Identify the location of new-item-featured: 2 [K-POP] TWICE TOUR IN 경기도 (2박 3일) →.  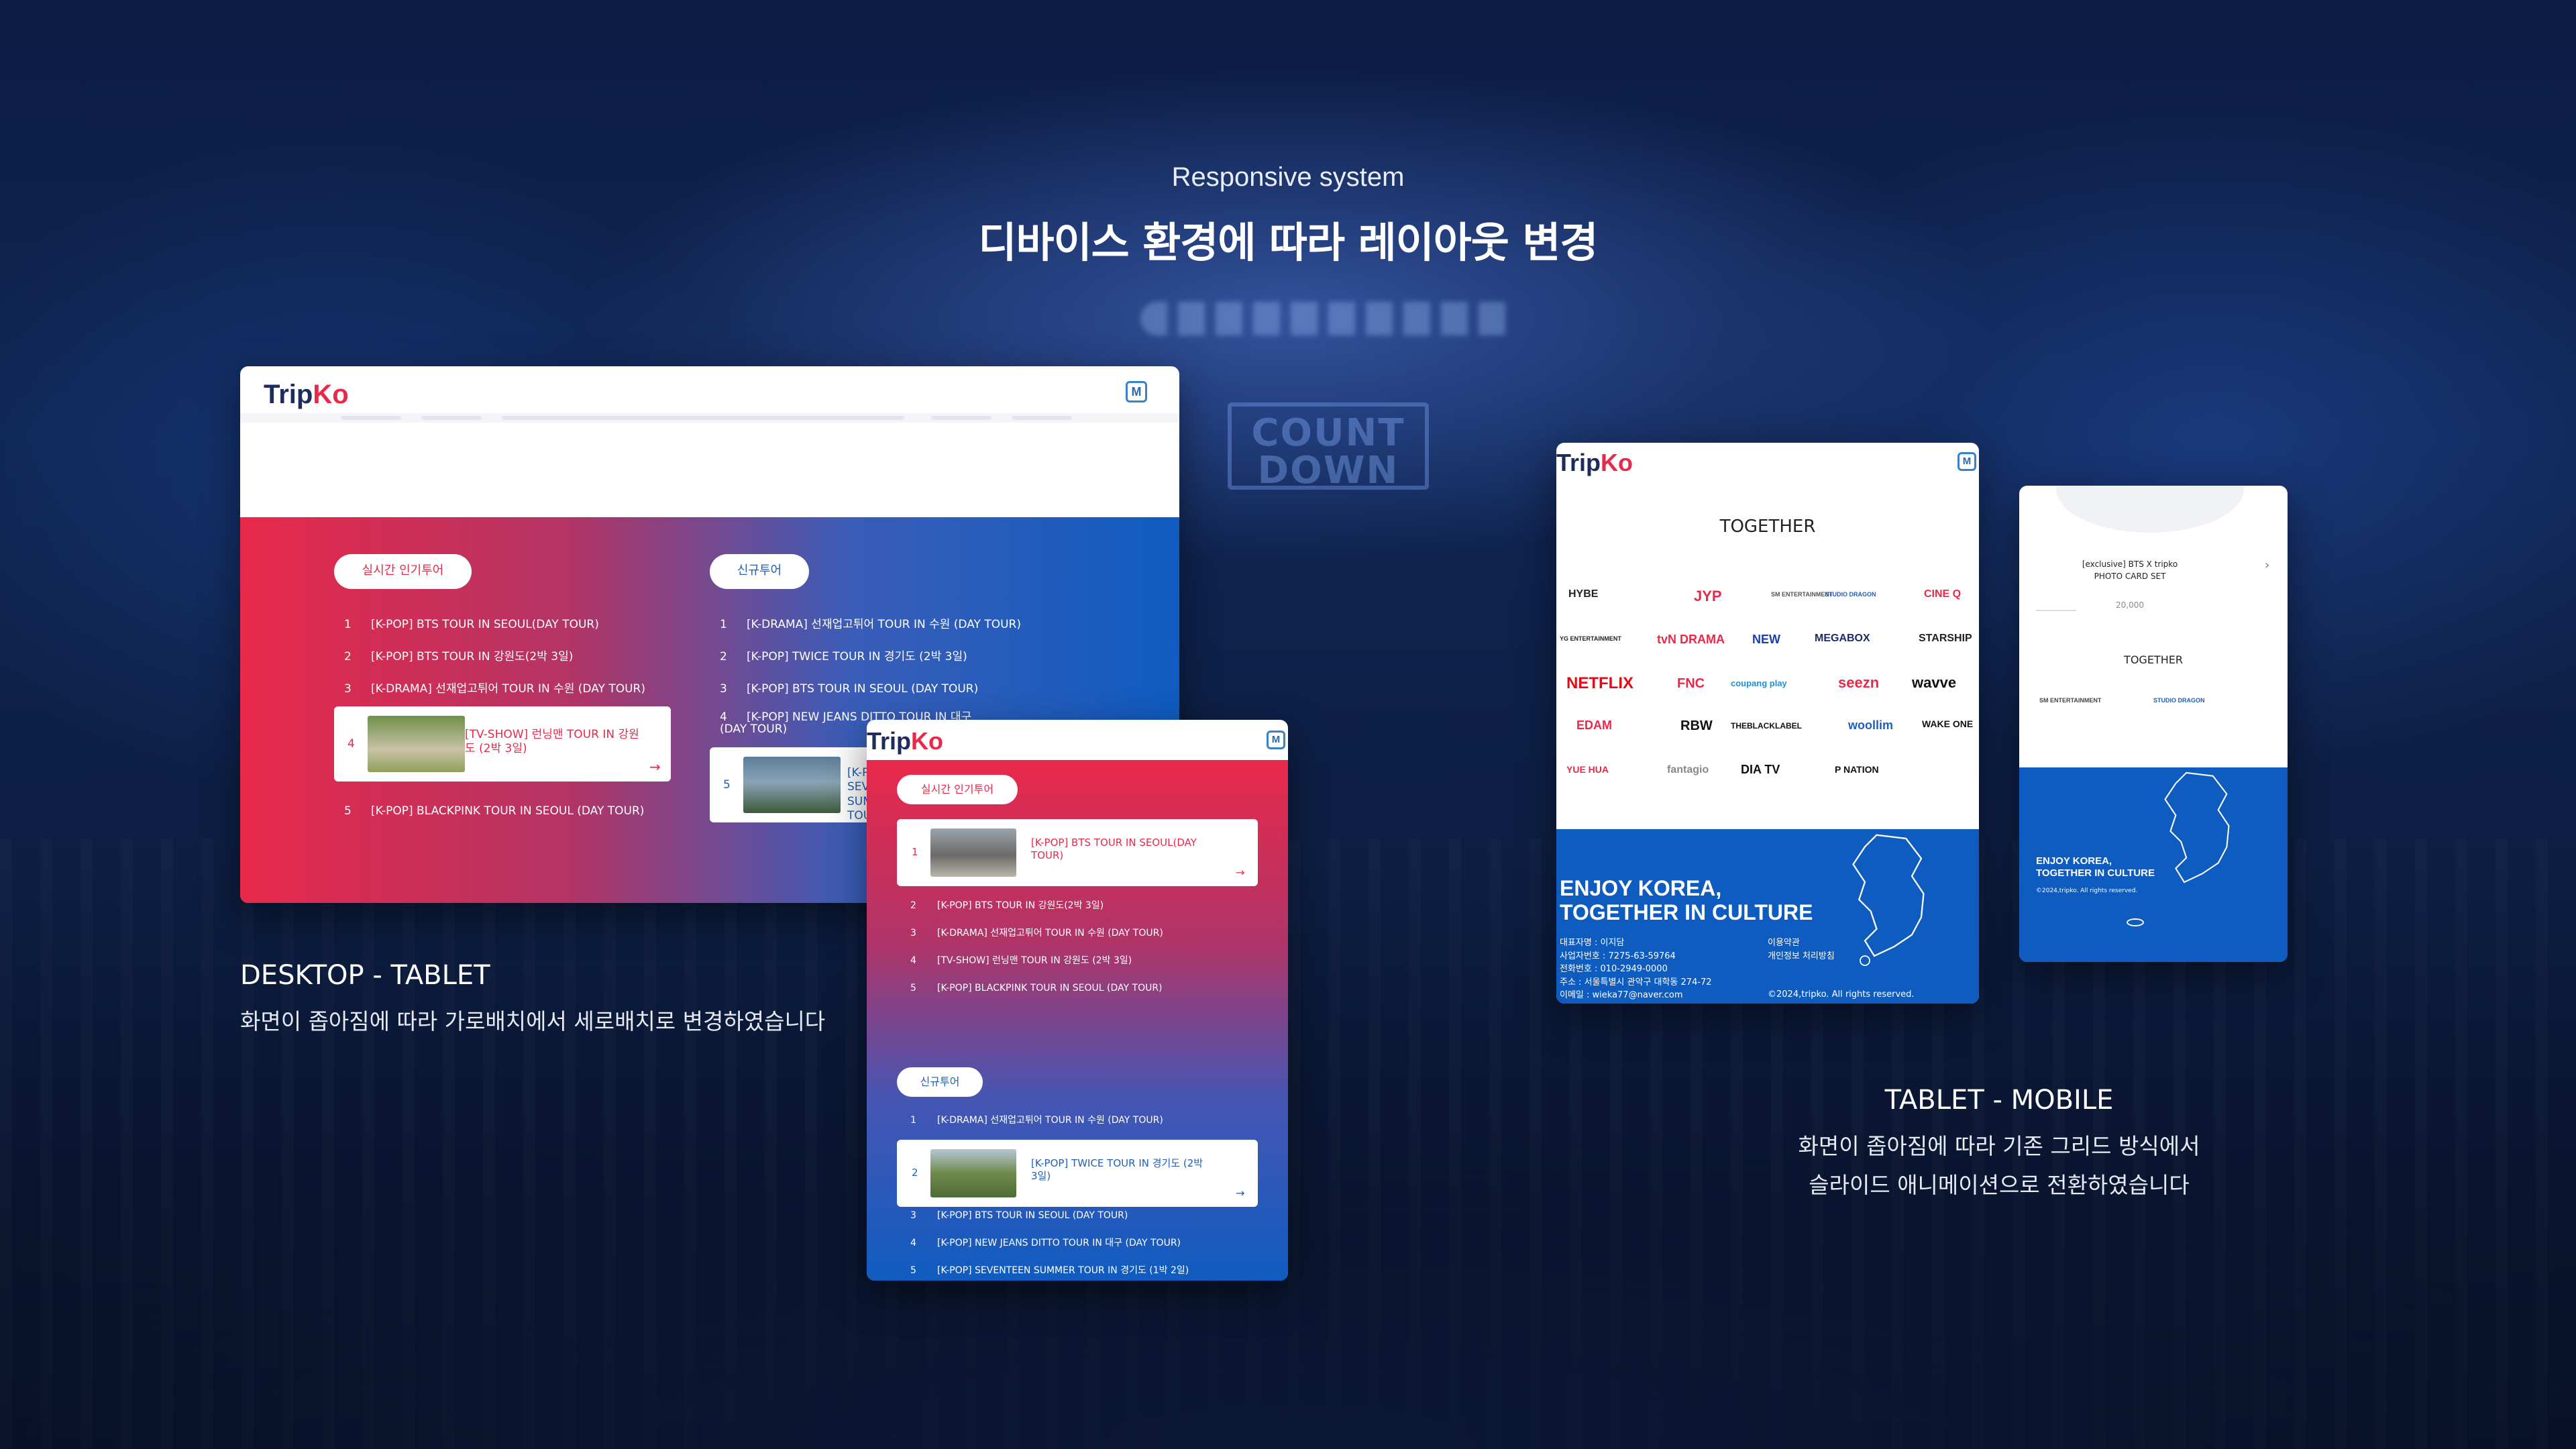
(1077, 1173).